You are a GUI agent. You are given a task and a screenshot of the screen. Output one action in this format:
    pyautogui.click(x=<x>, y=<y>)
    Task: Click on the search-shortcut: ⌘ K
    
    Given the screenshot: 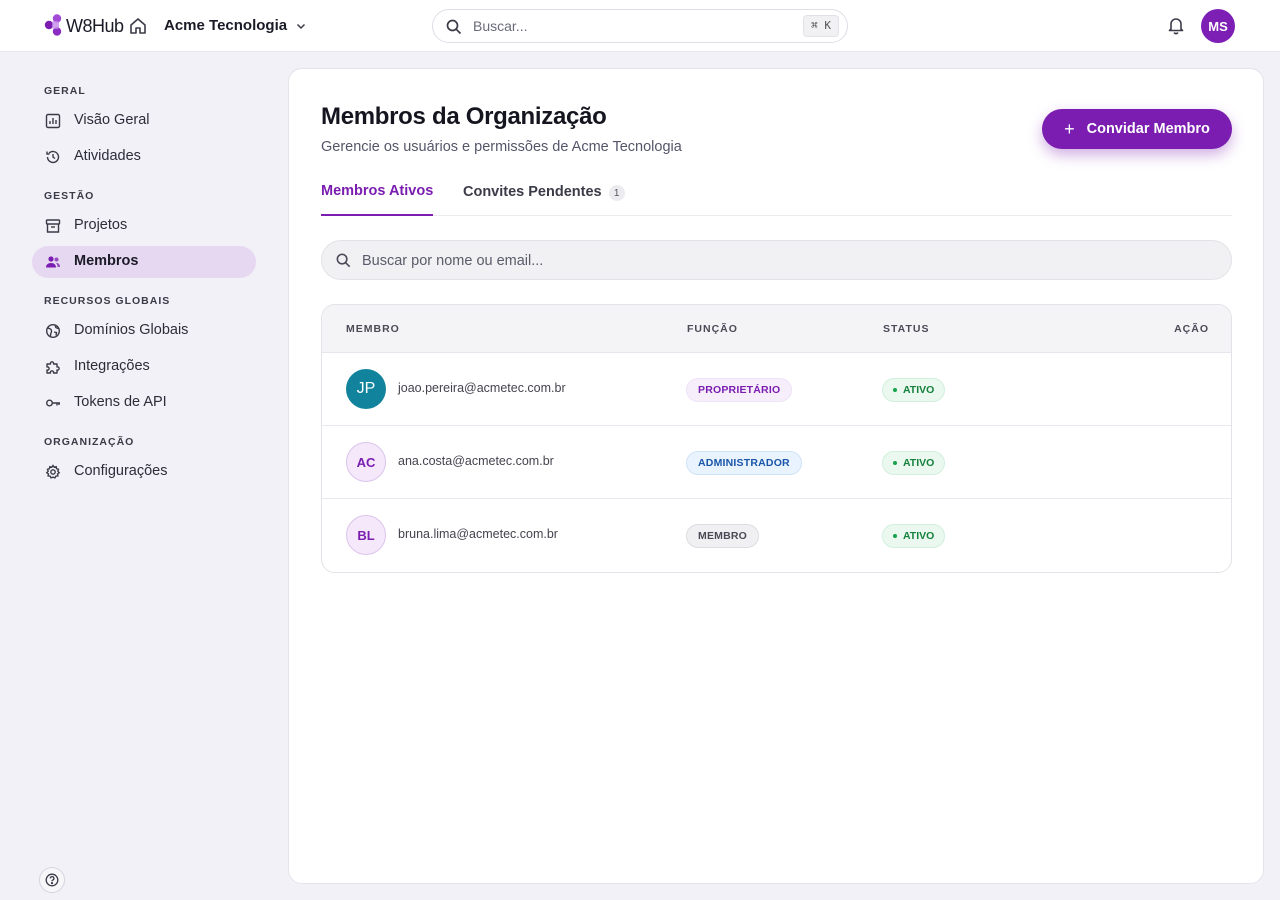 What is the action you would take?
    pyautogui.click(x=821, y=26)
    